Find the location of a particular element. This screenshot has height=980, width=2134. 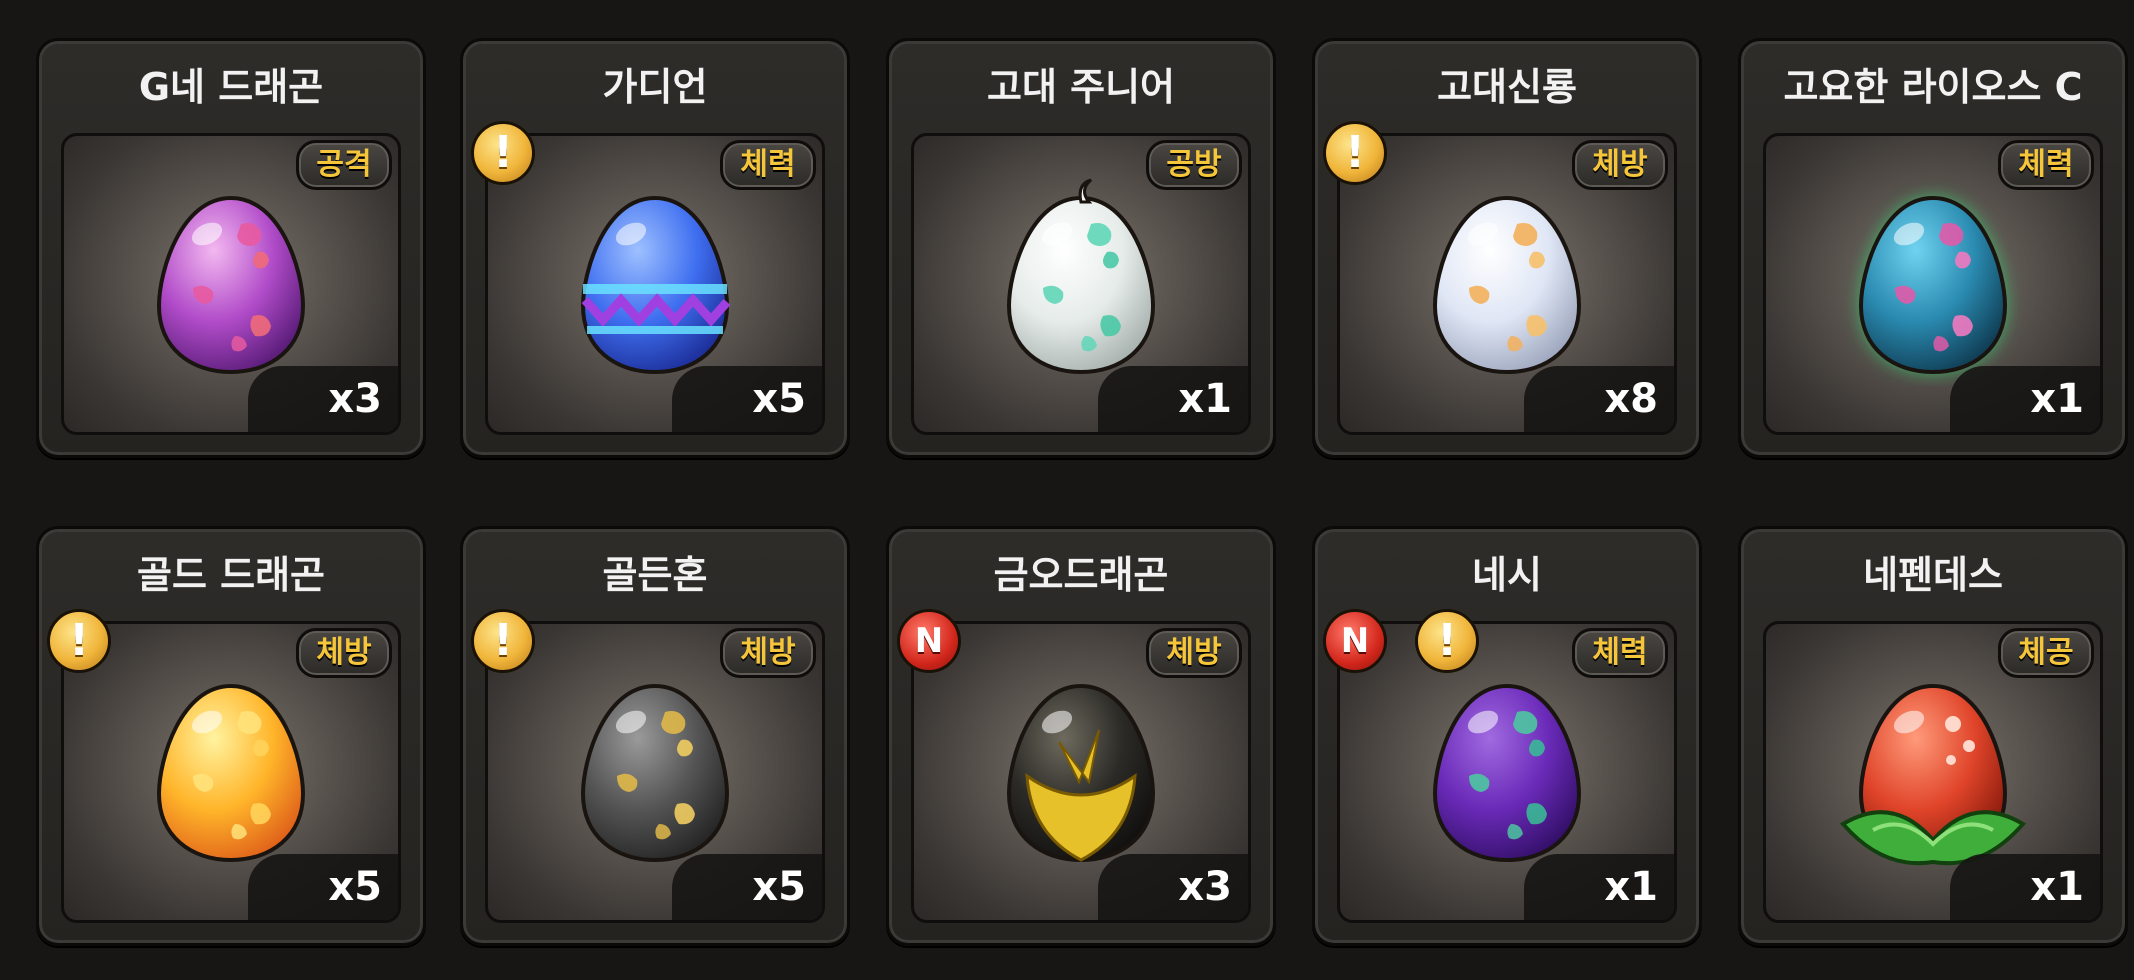

egg-card: 골드 드래곤체방 x5! is located at coordinates (231, 736).